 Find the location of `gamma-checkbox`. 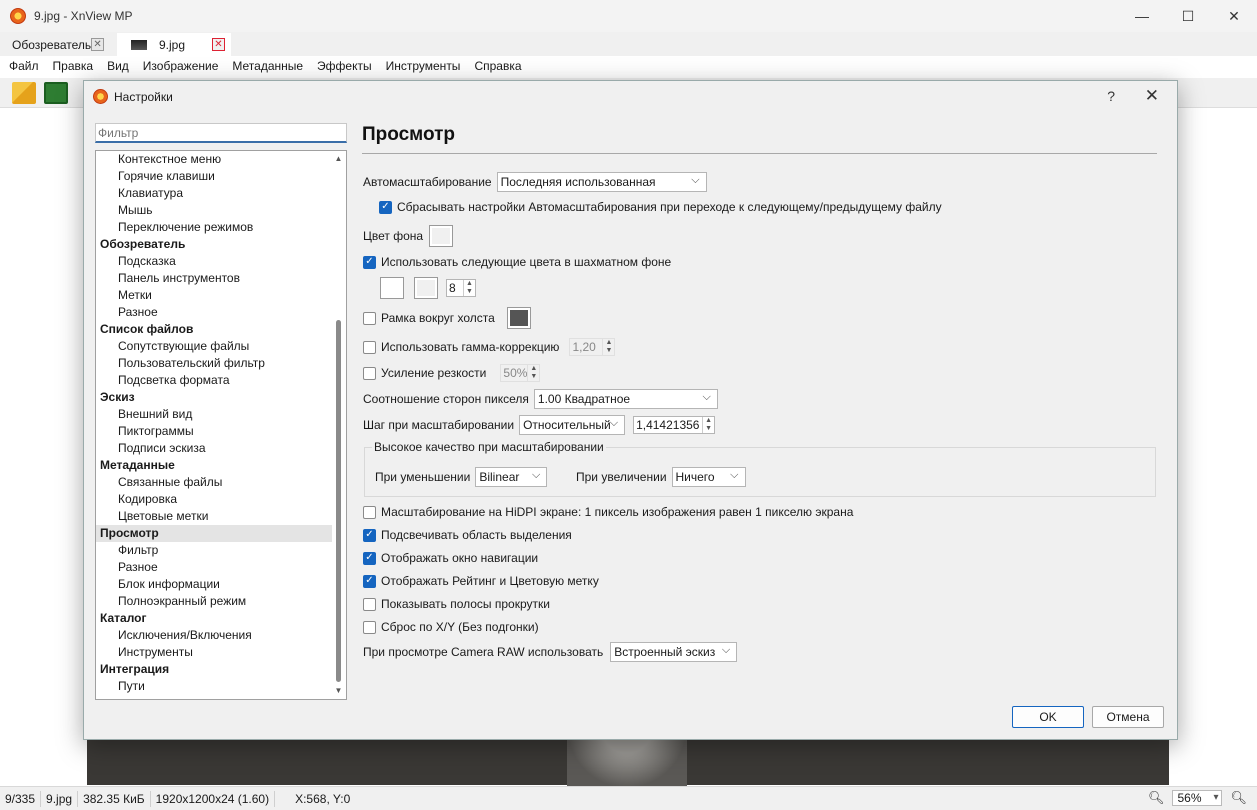

gamma-checkbox is located at coordinates (369, 347).